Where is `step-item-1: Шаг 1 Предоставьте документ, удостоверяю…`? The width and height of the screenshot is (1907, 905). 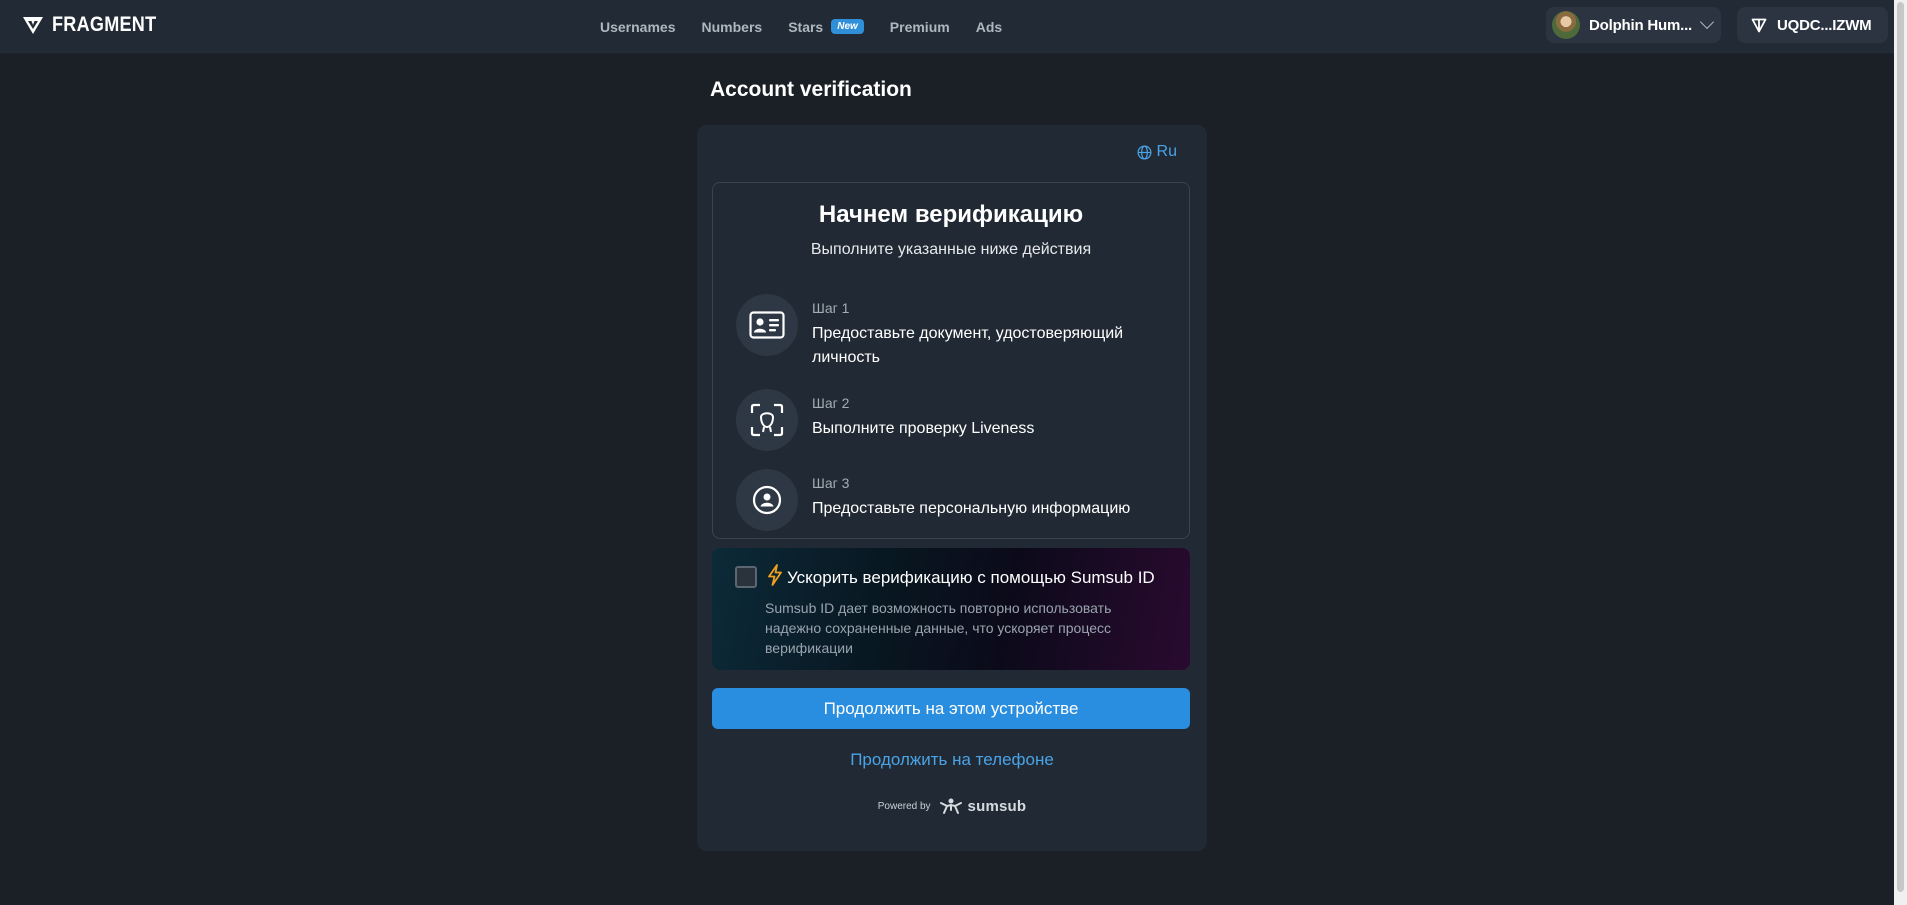
step-item-1: Шаг 1 Предоставьте документ, удостоверяю… is located at coordinates (954, 332).